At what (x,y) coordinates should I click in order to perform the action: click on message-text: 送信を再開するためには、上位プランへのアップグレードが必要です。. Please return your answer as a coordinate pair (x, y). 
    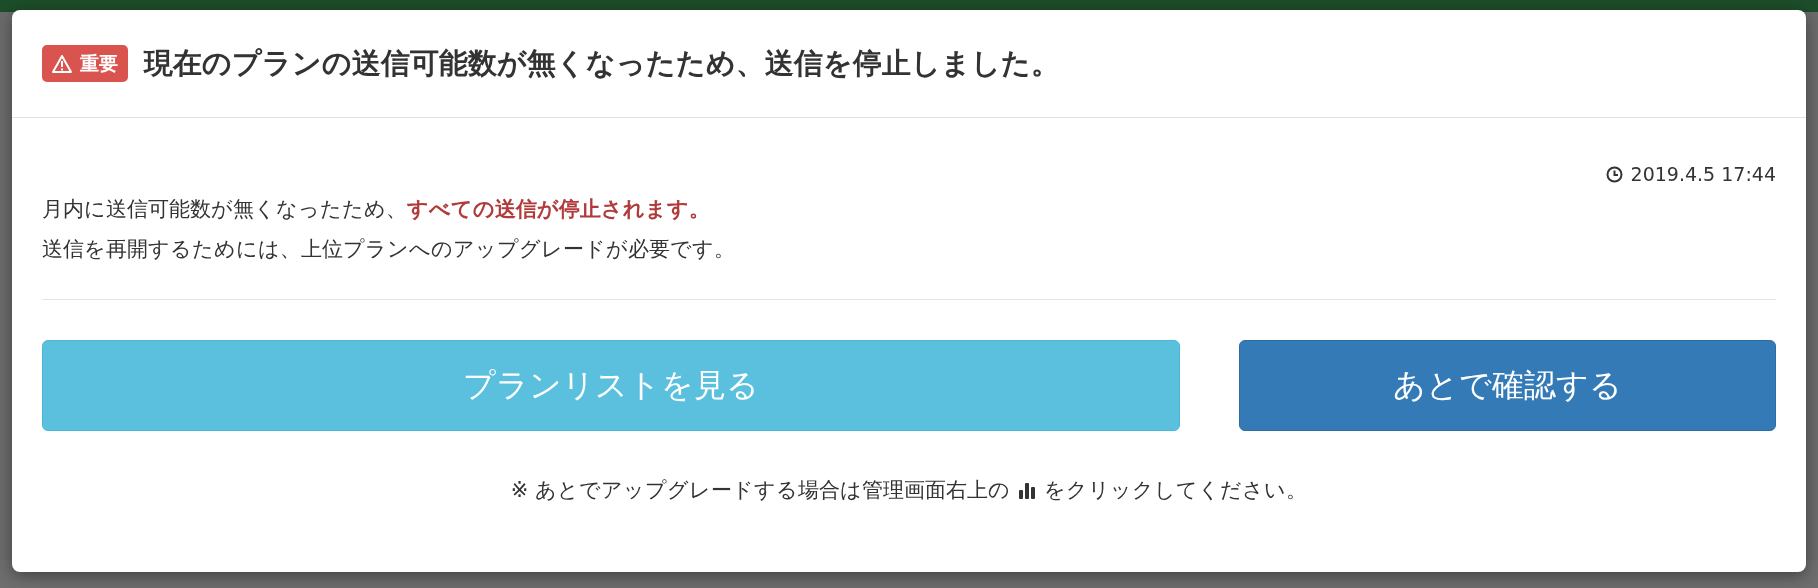
    Looking at the image, I should click on (389, 249).